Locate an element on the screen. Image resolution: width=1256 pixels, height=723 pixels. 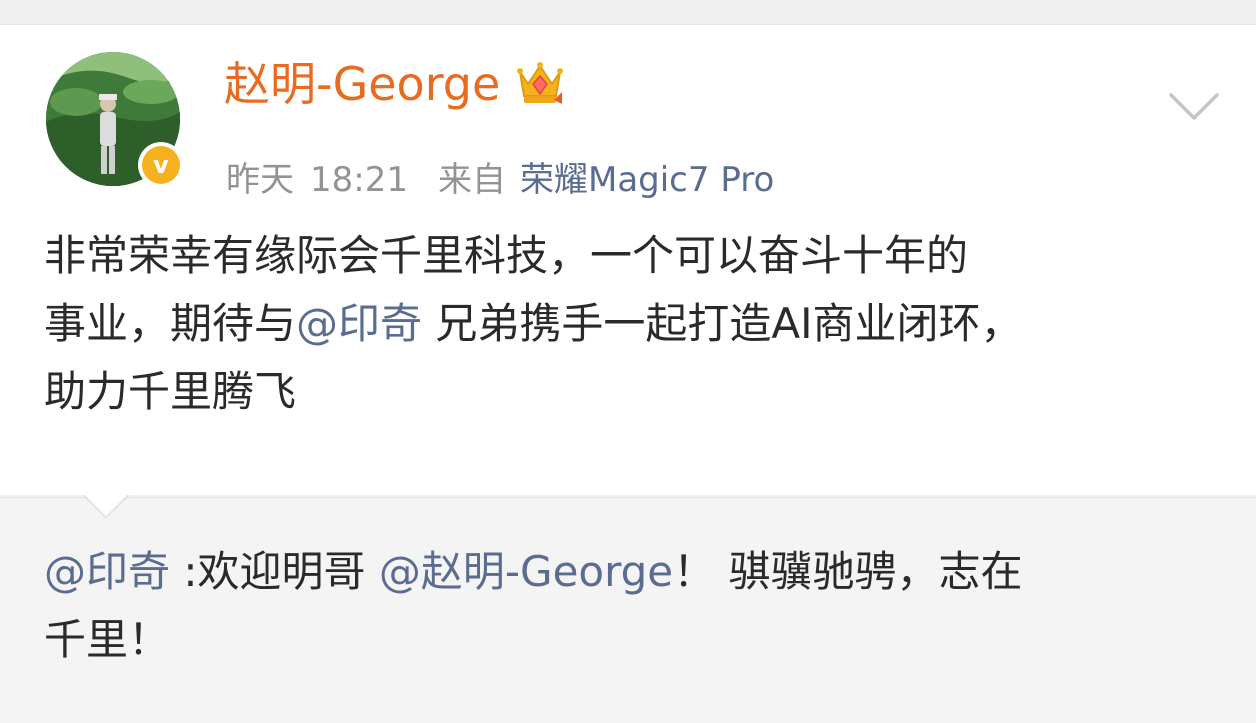
repost-mention-link: @赵明-George is located at coordinates (526, 571).